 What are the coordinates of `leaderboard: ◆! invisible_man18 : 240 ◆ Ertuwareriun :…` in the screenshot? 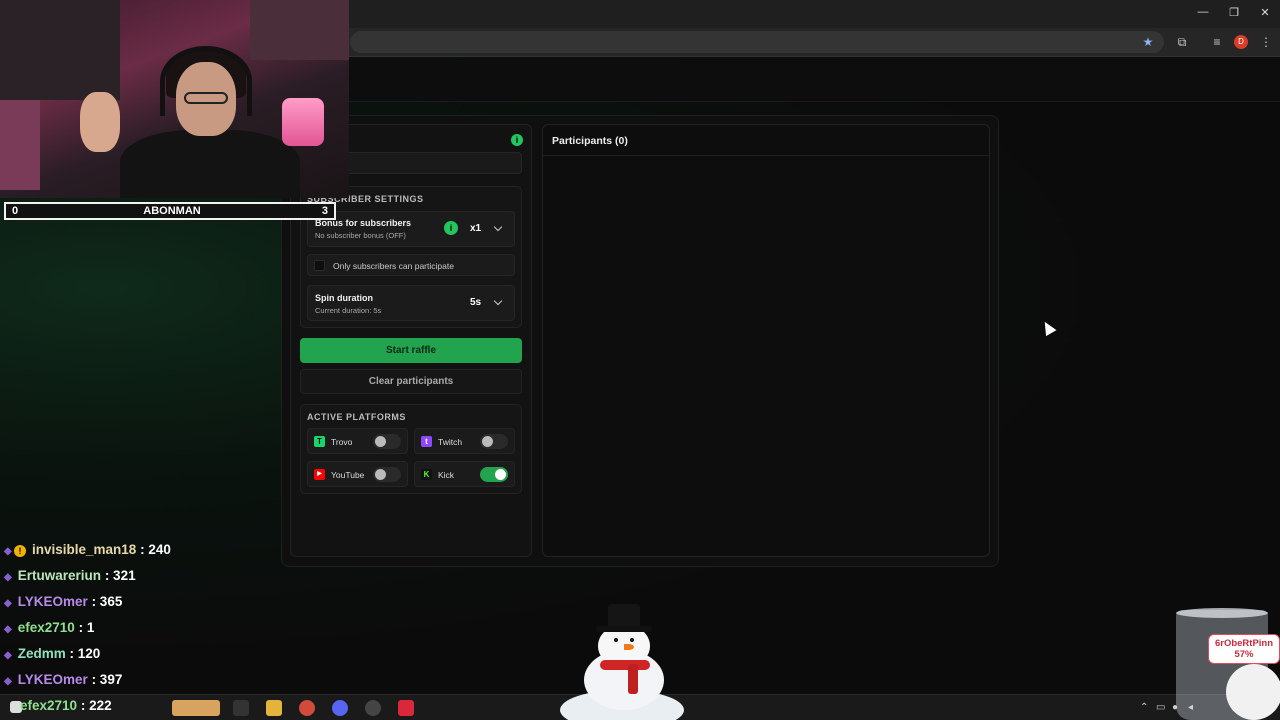 It's located at (140, 620).